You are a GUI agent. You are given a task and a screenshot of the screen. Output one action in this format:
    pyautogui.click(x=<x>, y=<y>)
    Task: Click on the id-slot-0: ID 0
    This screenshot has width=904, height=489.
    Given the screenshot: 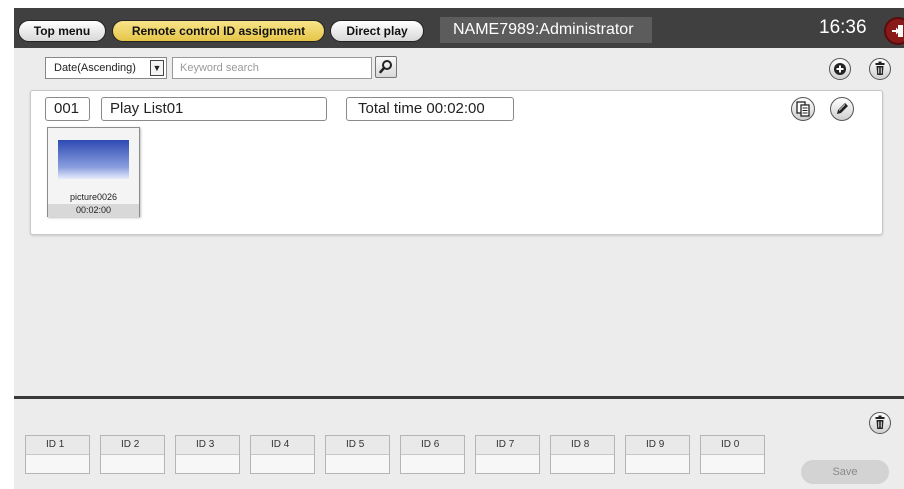 What is the action you would take?
    pyautogui.click(x=732, y=454)
    